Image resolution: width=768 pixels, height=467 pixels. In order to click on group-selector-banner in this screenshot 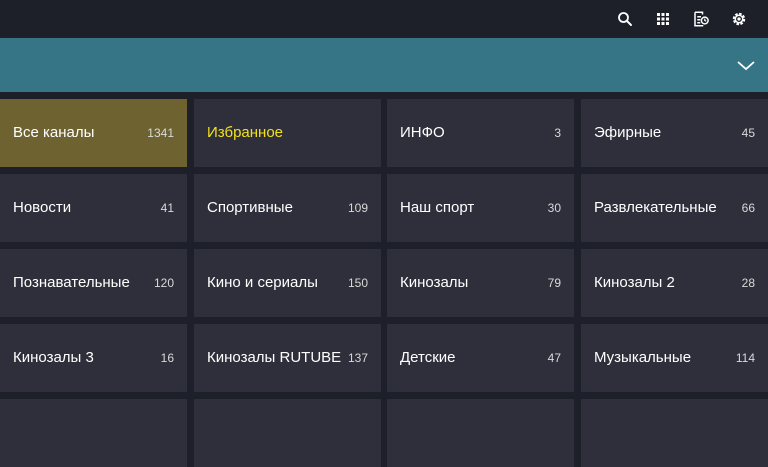, I will do `click(384, 65)`.